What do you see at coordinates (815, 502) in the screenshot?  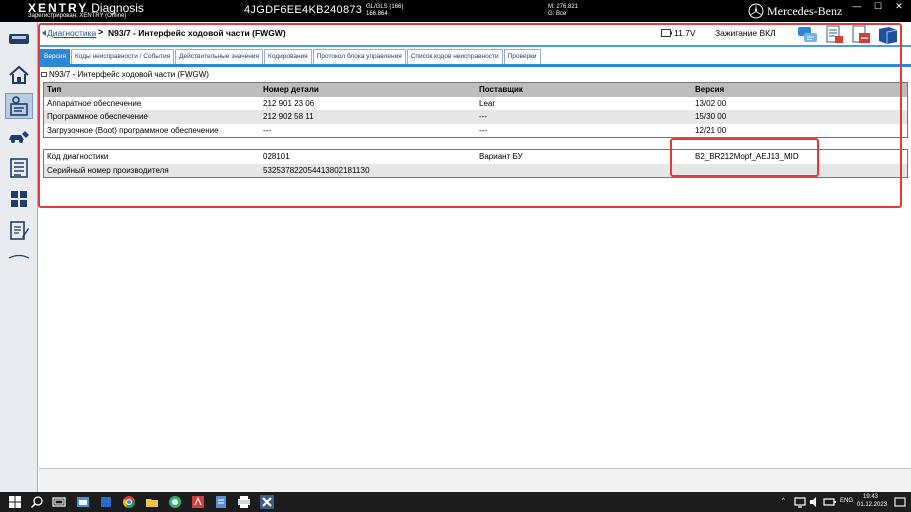 I see `volume-icon` at bounding box center [815, 502].